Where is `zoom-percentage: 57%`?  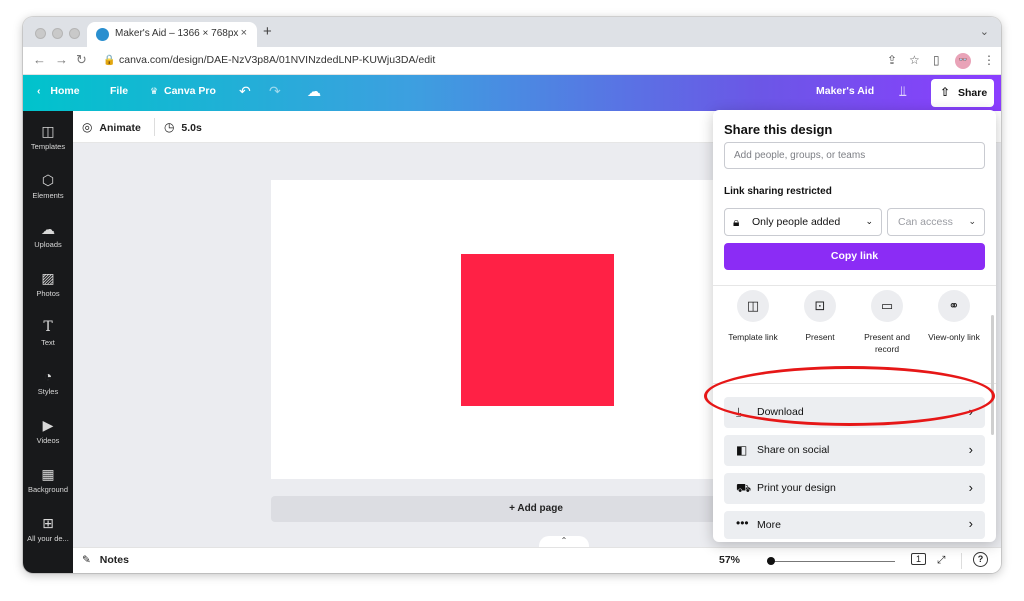 zoom-percentage: 57% is located at coordinates (729, 560).